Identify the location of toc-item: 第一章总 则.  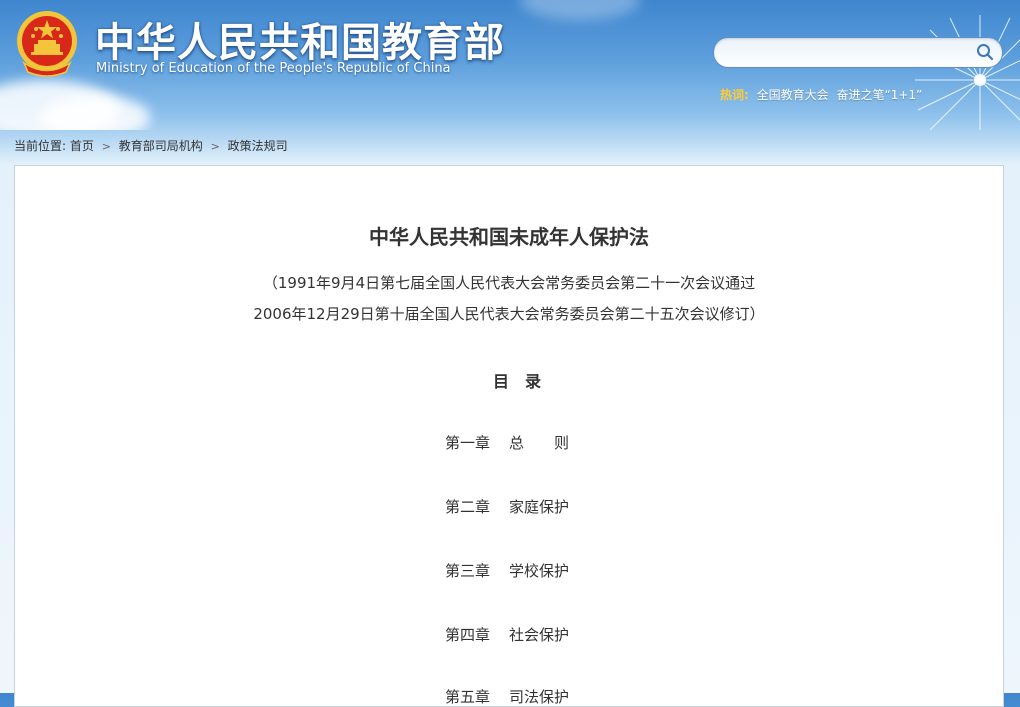
(507, 442).